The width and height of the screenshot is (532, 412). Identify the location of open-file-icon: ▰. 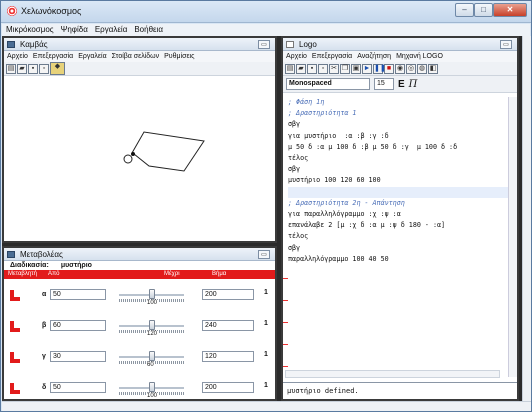
(301, 68).